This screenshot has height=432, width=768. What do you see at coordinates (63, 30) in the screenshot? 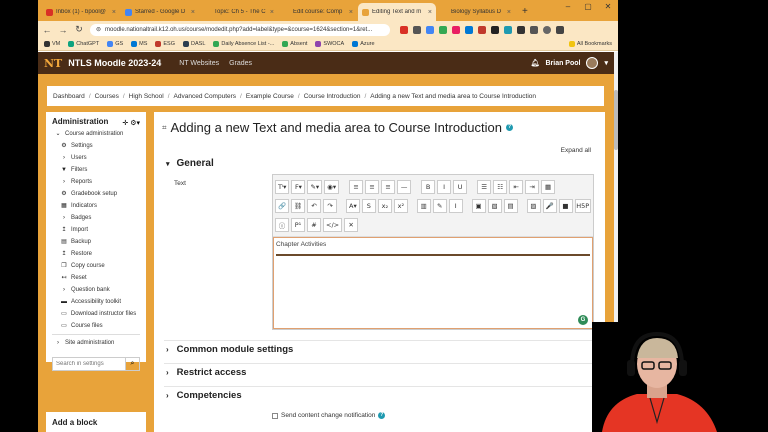
I see `forward-icon: →` at bounding box center [63, 30].